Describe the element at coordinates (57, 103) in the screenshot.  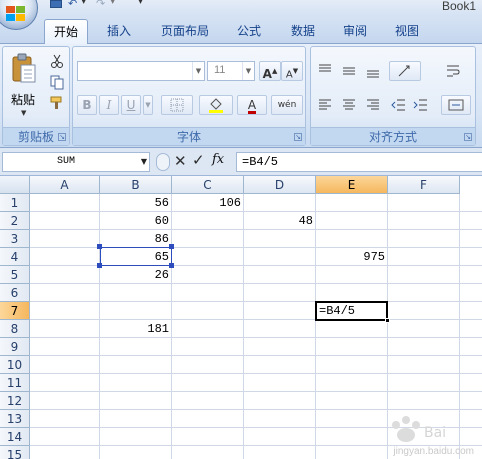
I see `format-painter-icon` at that location.